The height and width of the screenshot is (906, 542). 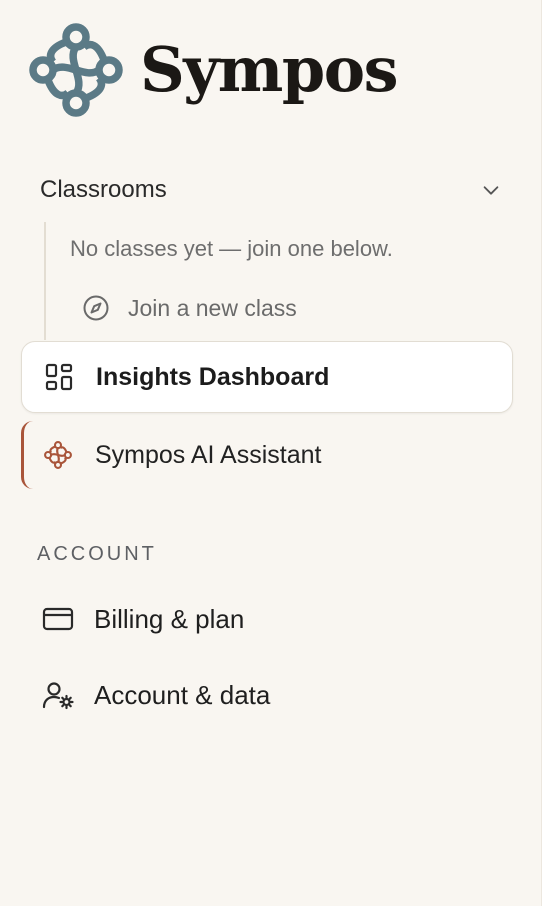 I want to click on user-settings-icon, so click(x=58, y=696).